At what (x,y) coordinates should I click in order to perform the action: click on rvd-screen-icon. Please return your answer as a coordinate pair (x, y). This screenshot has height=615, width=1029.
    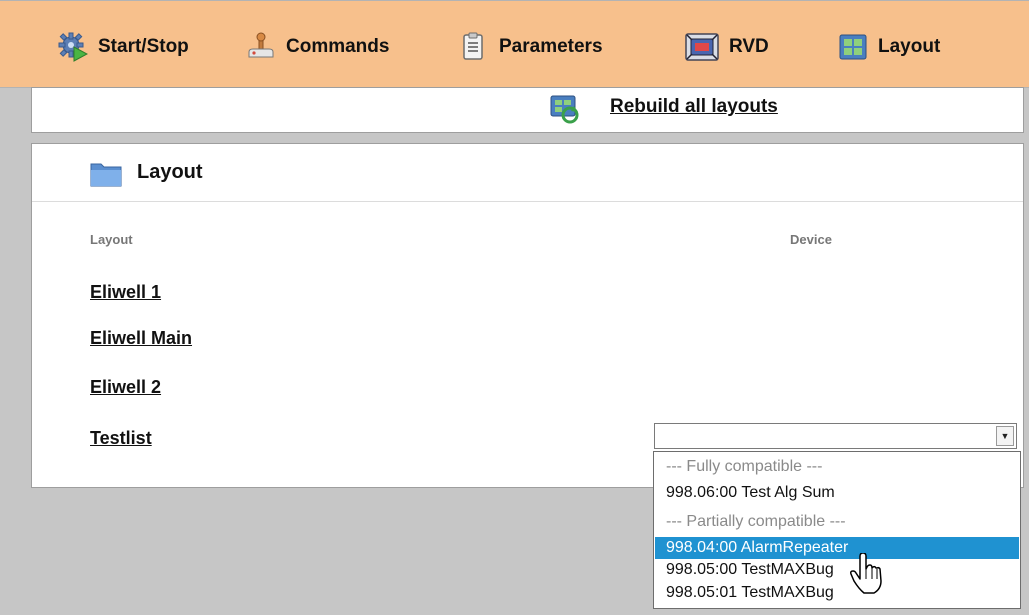
    Looking at the image, I should click on (702, 47).